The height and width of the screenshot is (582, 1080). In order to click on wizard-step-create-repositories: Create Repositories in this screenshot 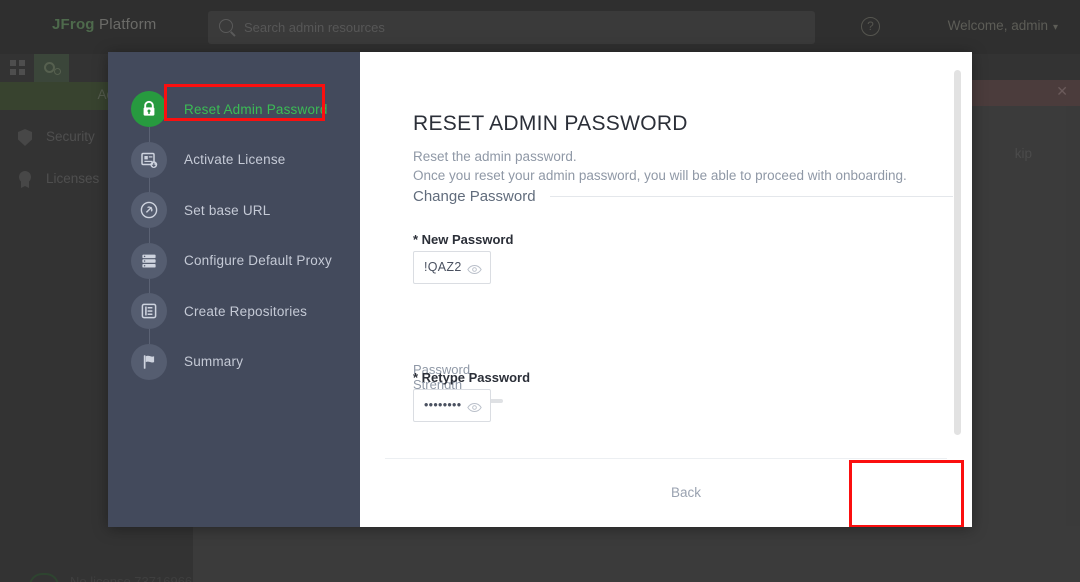, I will do `click(234, 315)`.